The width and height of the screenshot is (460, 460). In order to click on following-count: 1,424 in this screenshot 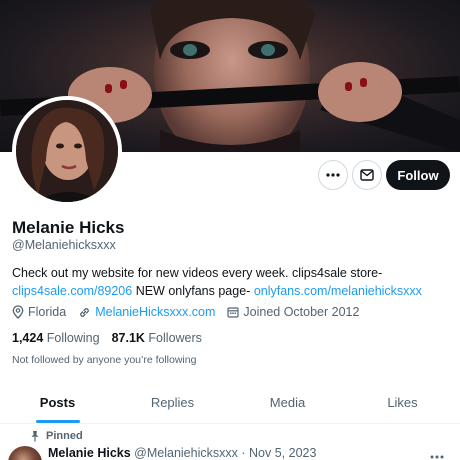, I will do `click(28, 338)`.